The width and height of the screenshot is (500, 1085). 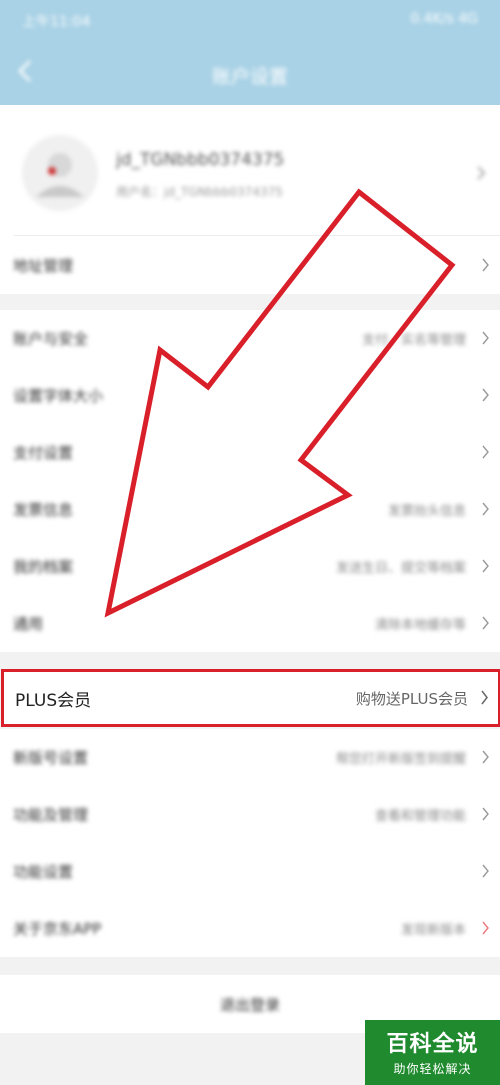 I want to click on divider, so click(x=257, y=235).